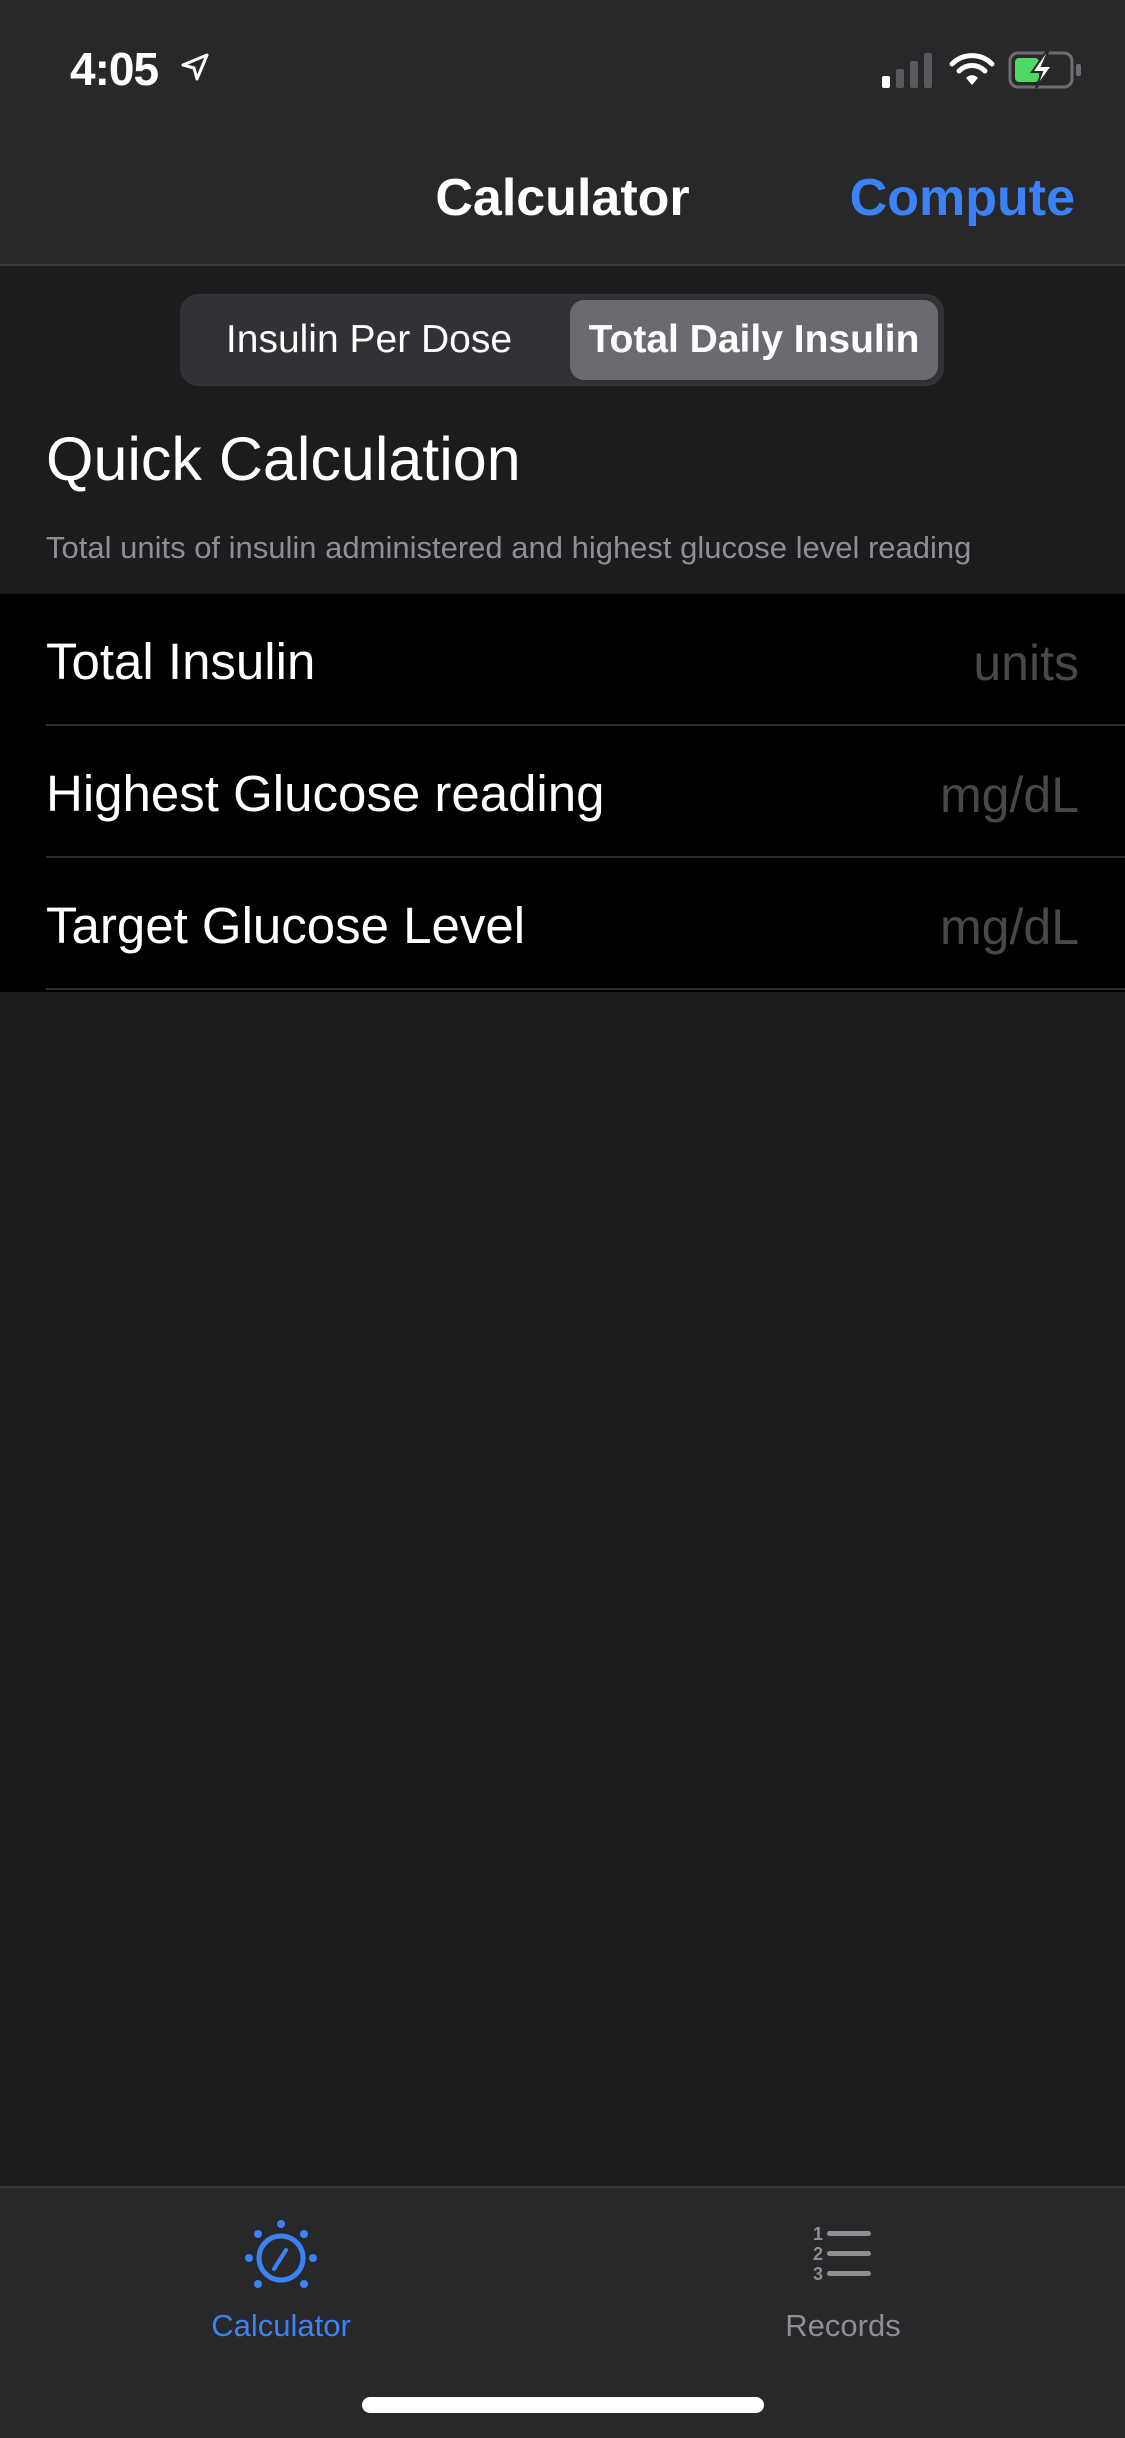 The height and width of the screenshot is (2438, 1125). What do you see at coordinates (181, 661) in the screenshot?
I see `field-label: Total Insulin` at bounding box center [181, 661].